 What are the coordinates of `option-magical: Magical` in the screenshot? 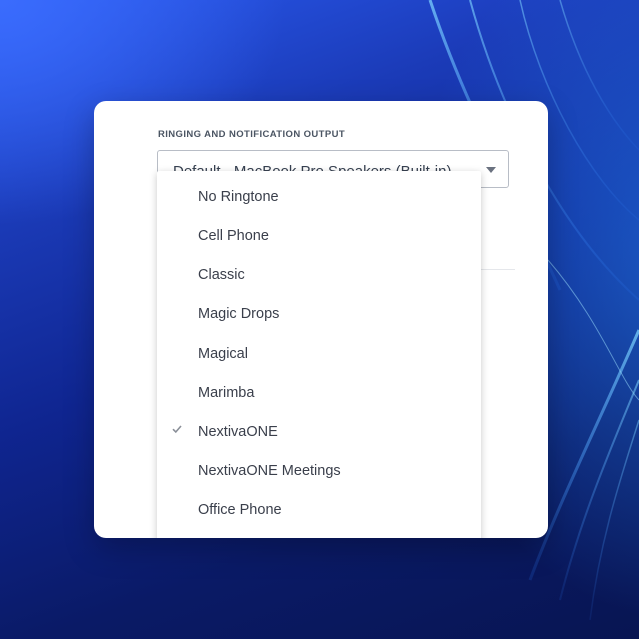 It's located at (319, 354).